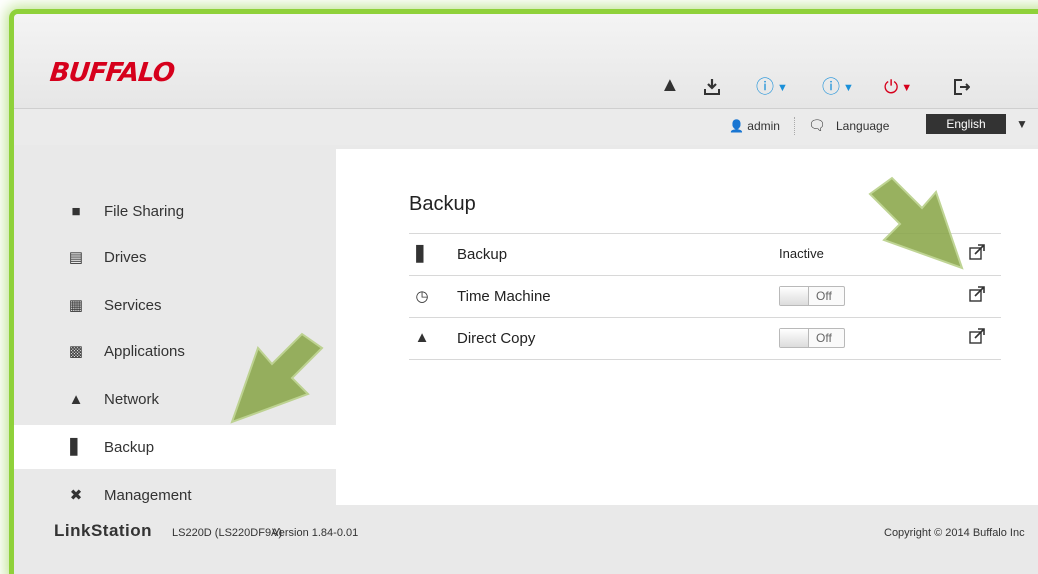 The width and height of the screenshot is (1038, 574). I want to click on copyright: Copyright © 2014 Buffalo Inc, so click(954, 533).